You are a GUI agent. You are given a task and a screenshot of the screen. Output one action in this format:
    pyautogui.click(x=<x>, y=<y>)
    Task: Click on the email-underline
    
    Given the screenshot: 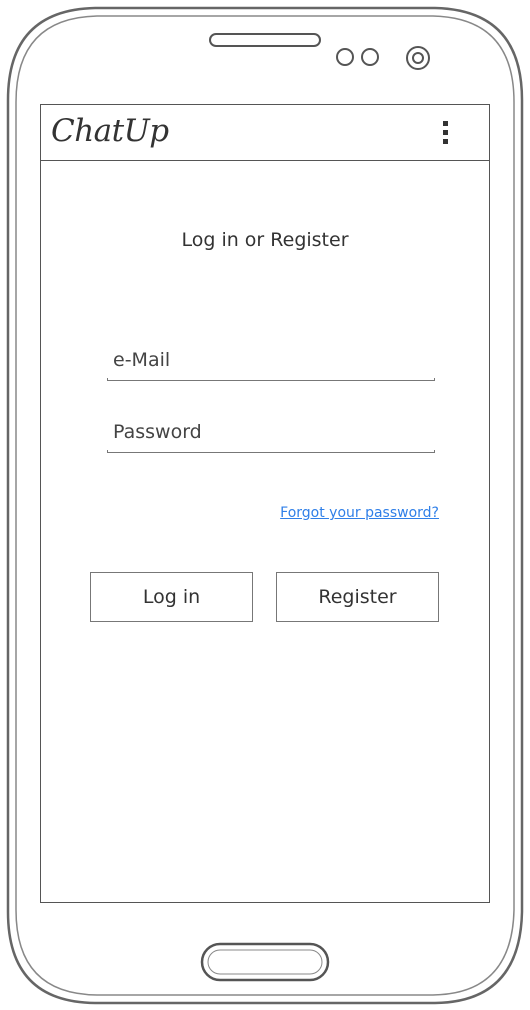 What is the action you would take?
    pyautogui.click(x=271, y=379)
    